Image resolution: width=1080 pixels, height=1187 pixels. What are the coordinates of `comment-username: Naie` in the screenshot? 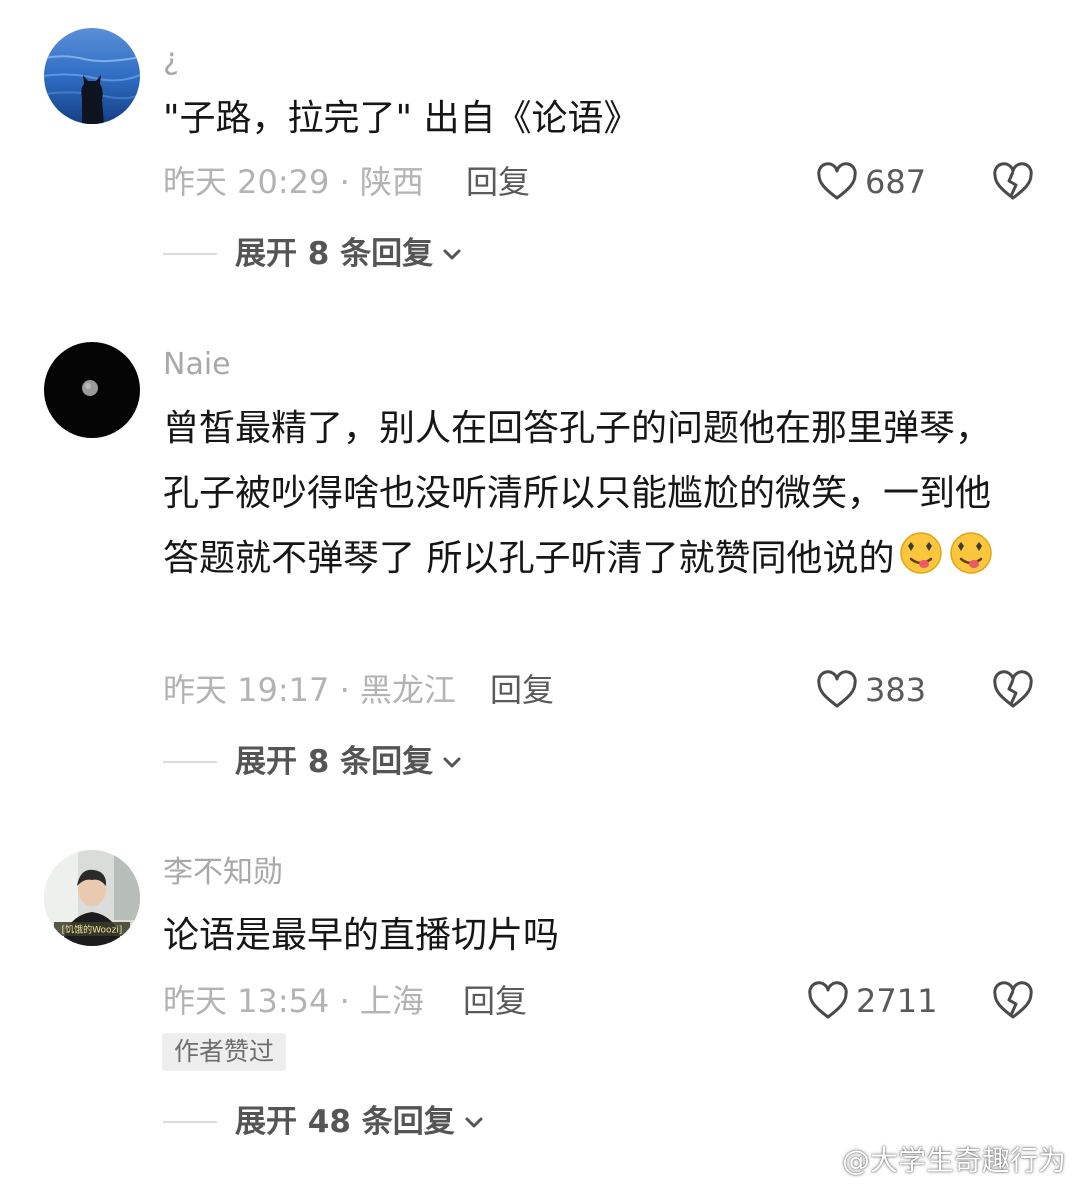 It's located at (197, 365).